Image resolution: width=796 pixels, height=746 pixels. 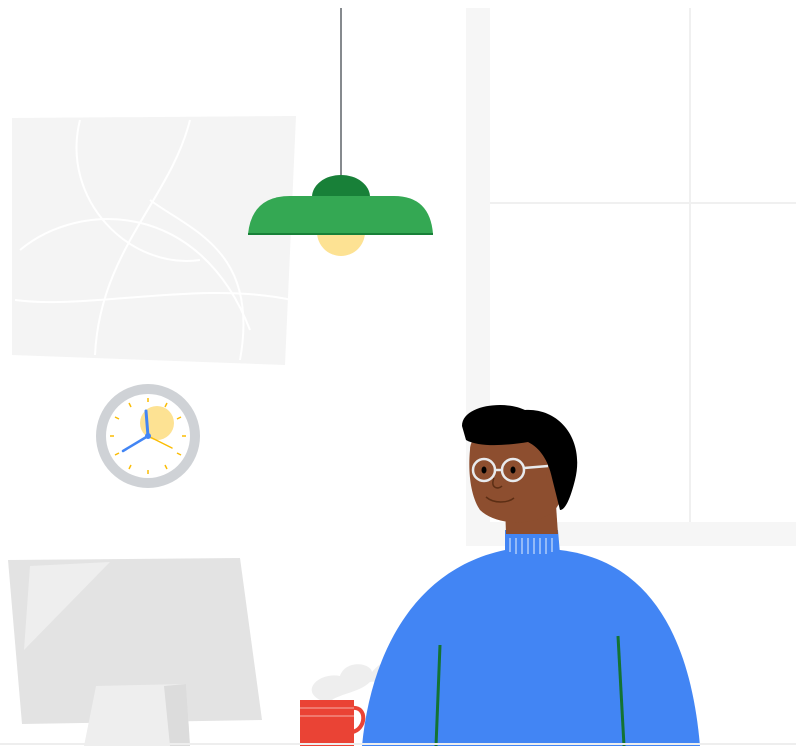 I want to click on wall-clock-icon, so click(x=148, y=436).